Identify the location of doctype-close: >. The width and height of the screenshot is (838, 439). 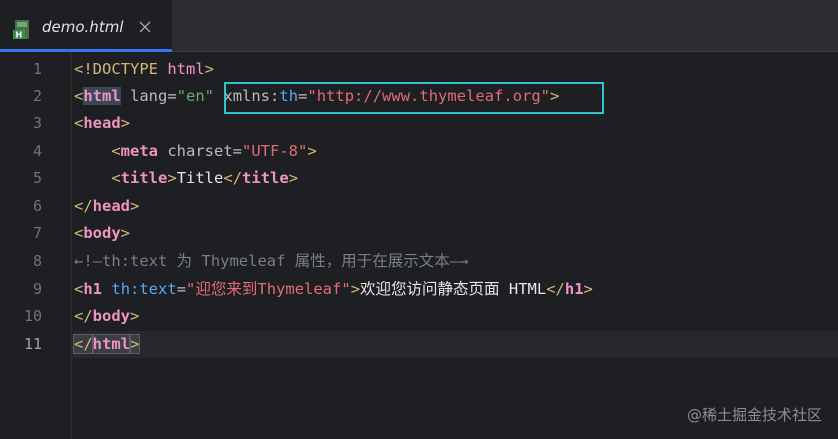
(209, 69).